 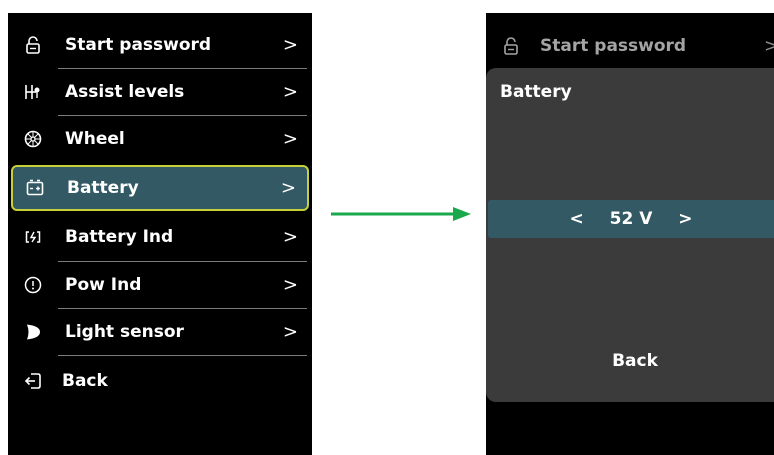 What do you see at coordinates (33, 332) in the screenshot?
I see `light-sensor-icon` at bounding box center [33, 332].